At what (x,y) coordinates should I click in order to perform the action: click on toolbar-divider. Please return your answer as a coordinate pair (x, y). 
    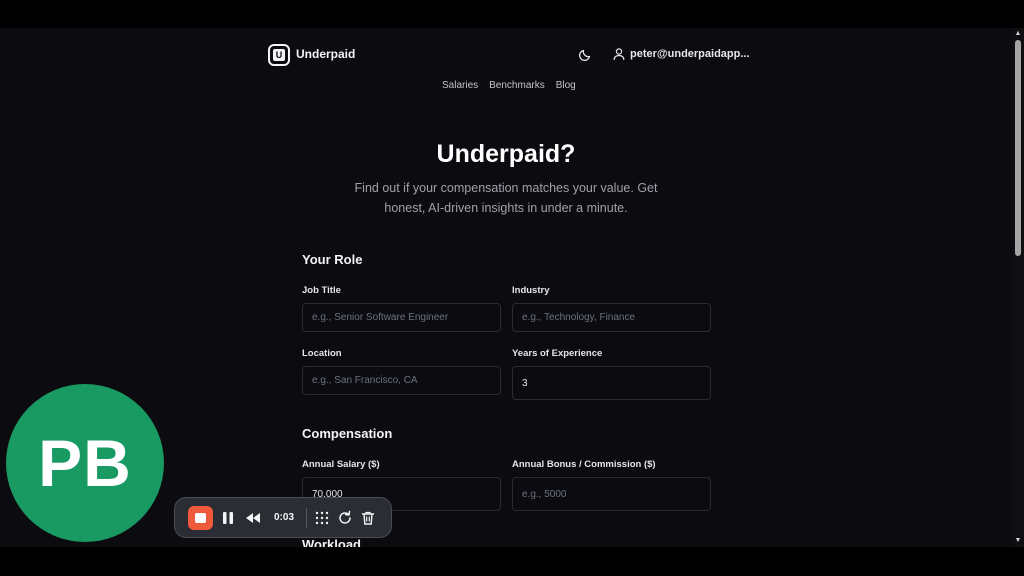
    Looking at the image, I should click on (306, 518).